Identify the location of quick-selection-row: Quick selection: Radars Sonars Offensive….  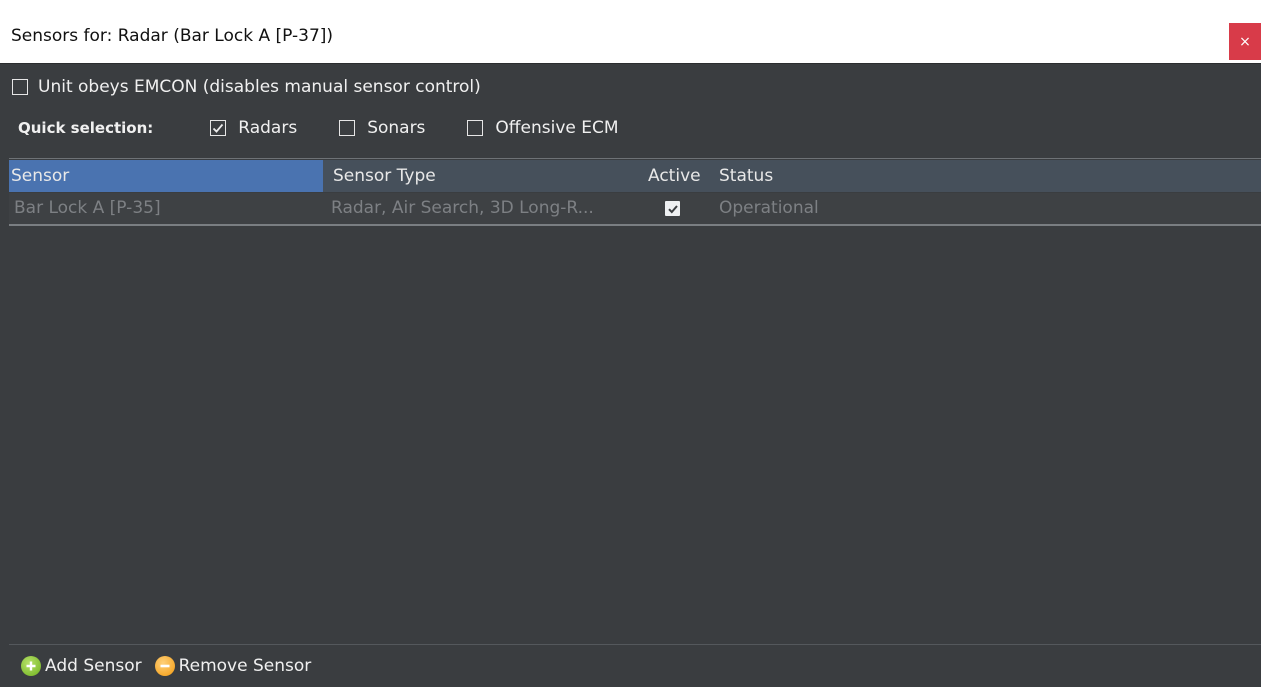
(339, 128).